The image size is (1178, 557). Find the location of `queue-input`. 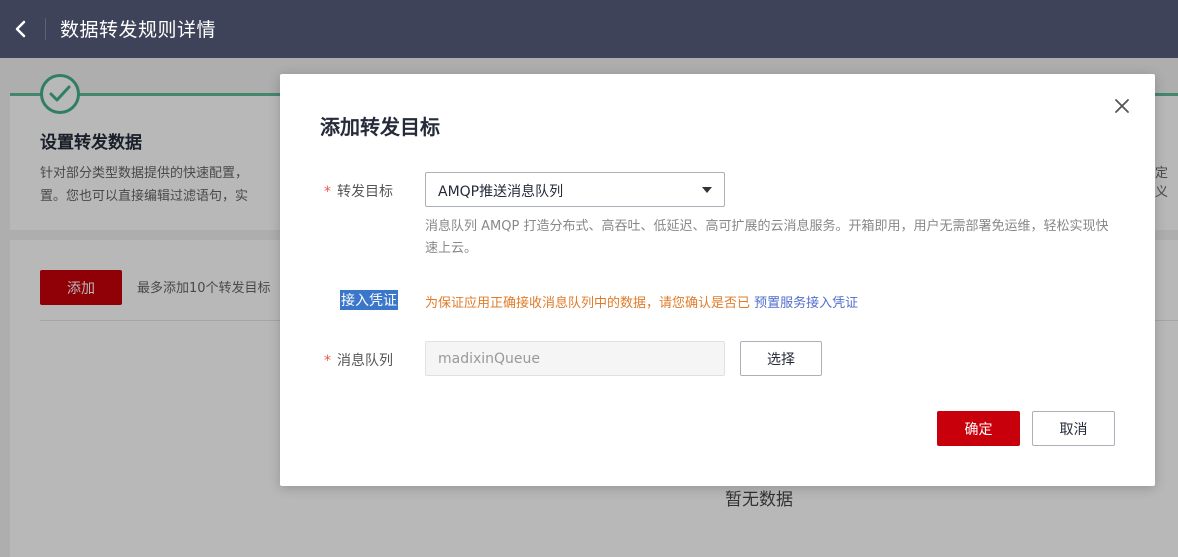

queue-input is located at coordinates (575, 358).